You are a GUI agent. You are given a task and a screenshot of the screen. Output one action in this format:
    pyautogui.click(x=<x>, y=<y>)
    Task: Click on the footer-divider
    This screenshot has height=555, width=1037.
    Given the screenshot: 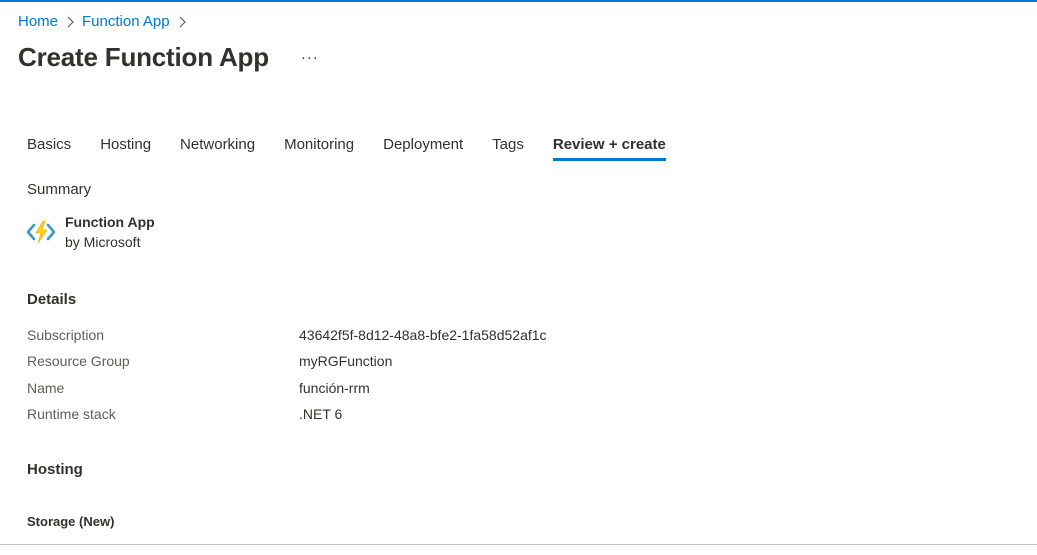 What is the action you would take?
    pyautogui.click(x=518, y=544)
    